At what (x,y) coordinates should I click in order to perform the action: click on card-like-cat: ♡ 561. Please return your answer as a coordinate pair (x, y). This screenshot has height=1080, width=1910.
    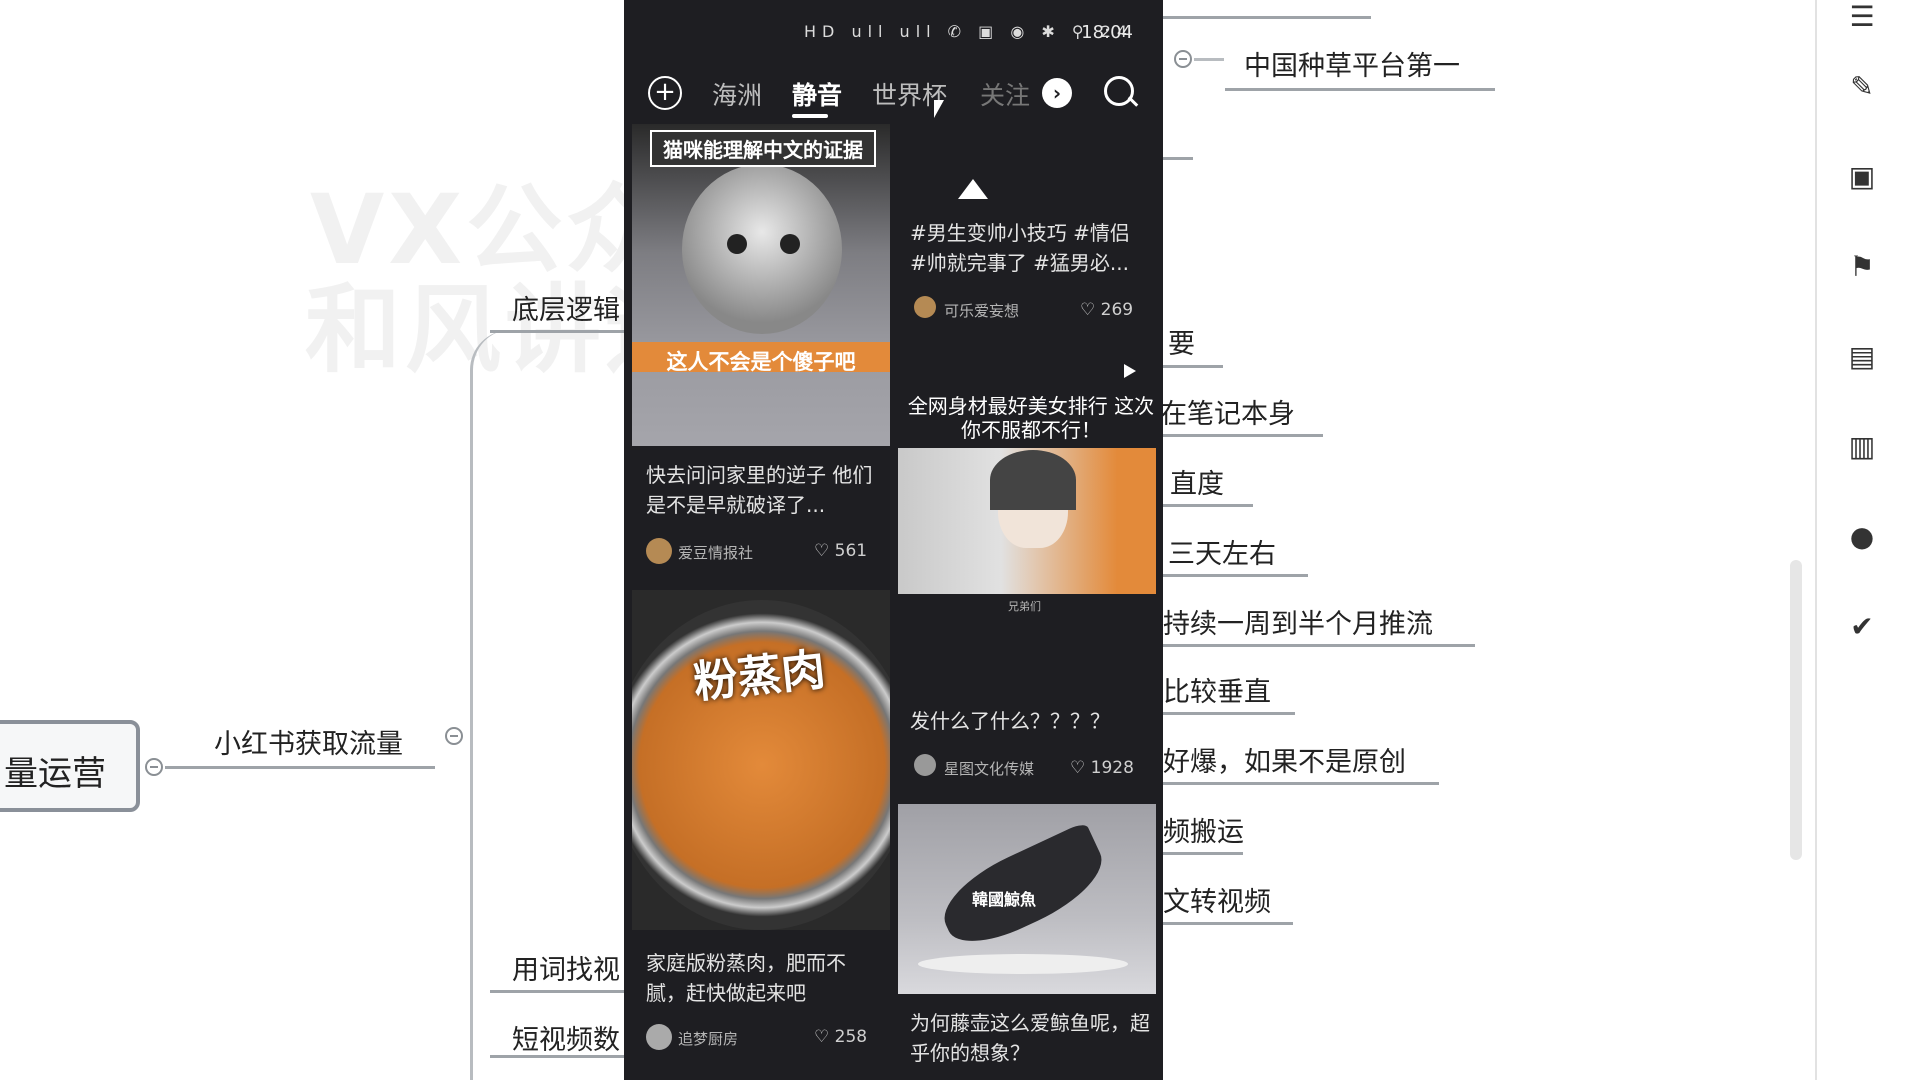
    Looking at the image, I should click on (840, 551).